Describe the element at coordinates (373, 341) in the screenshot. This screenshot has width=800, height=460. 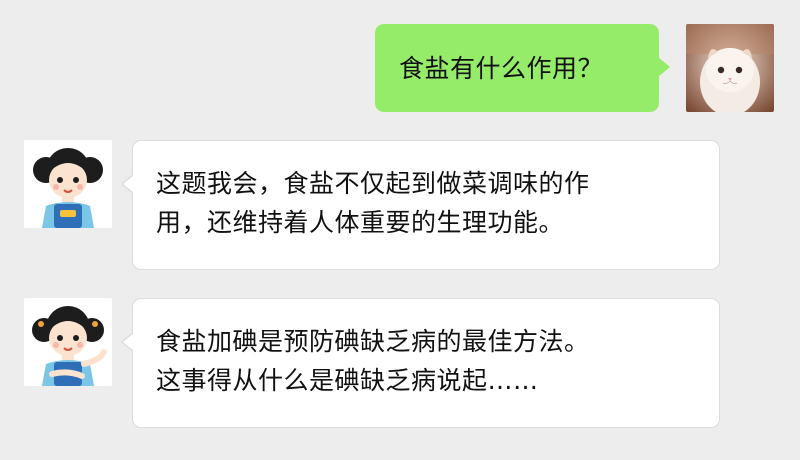
I see `message-text-line: 食盐加碘是预防碘缺乏病的最佳方法。` at that location.